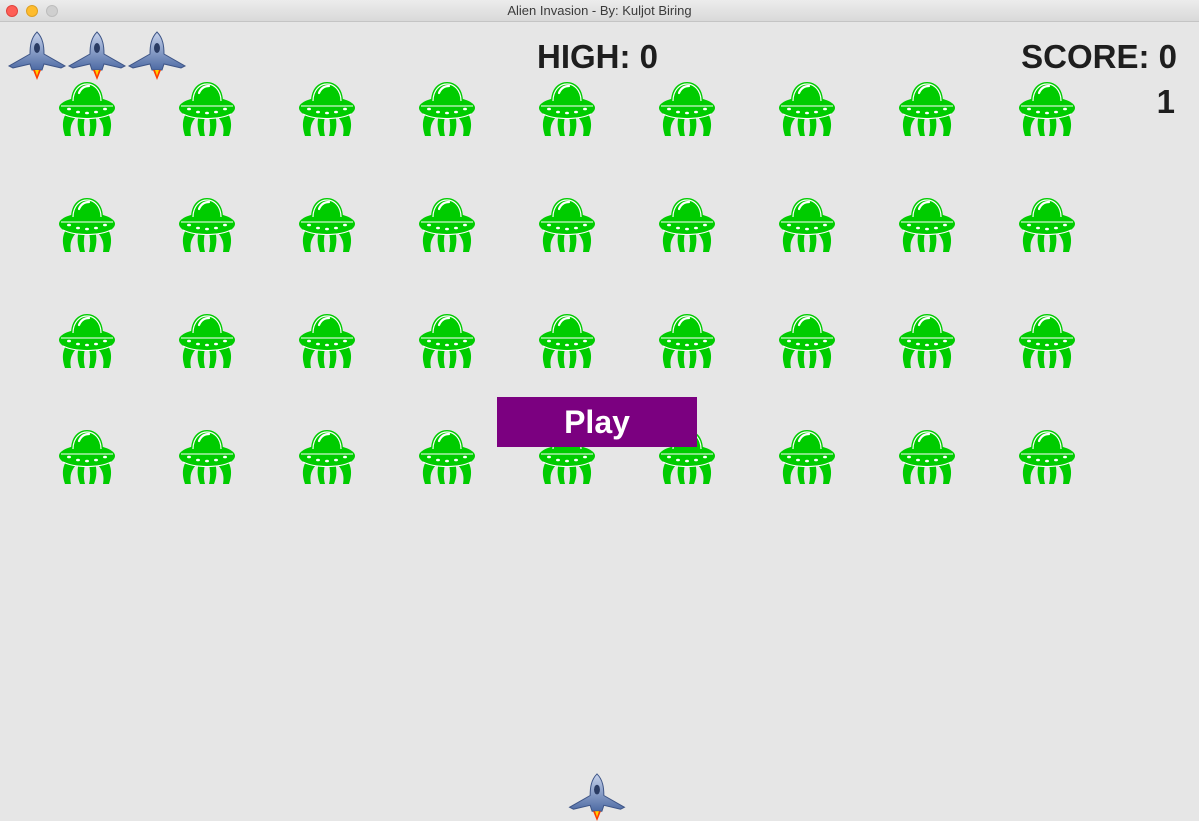  Describe the element at coordinates (597, 422) in the screenshot. I see `play-button: Play` at that location.